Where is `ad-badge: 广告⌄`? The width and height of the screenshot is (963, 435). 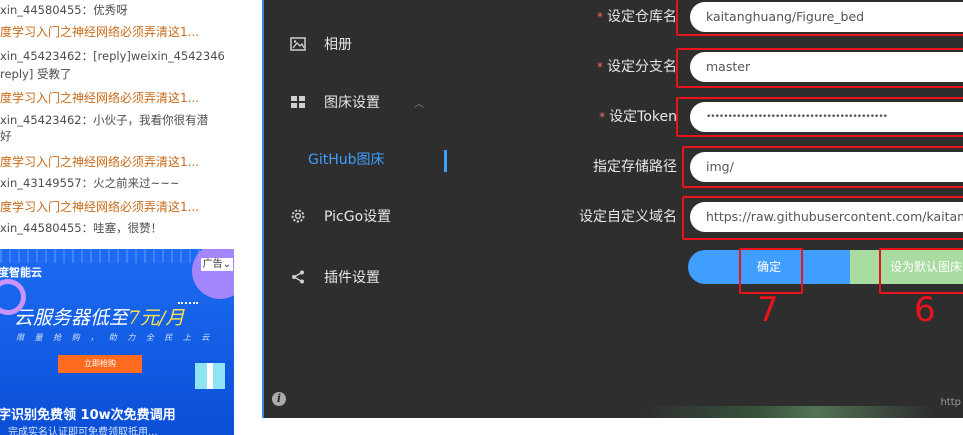
ad-badge: 广告⌄ is located at coordinates (216, 264).